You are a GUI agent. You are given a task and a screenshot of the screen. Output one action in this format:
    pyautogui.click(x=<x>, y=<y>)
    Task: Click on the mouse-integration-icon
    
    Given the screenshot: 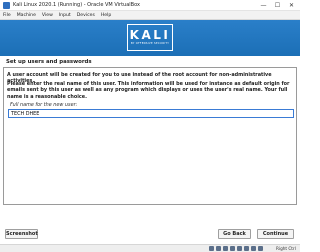 What is the action you would take?
    pyautogui.click(x=260, y=248)
    